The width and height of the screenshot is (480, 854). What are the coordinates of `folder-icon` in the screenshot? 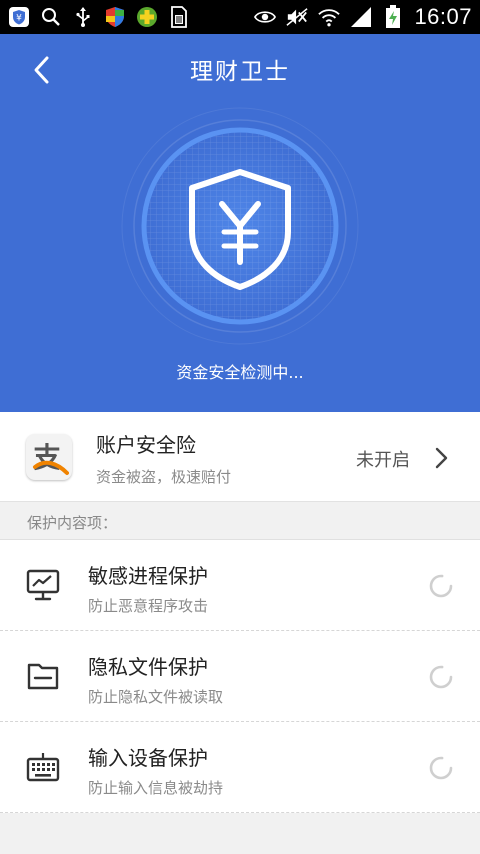 It's located at (43, 676).